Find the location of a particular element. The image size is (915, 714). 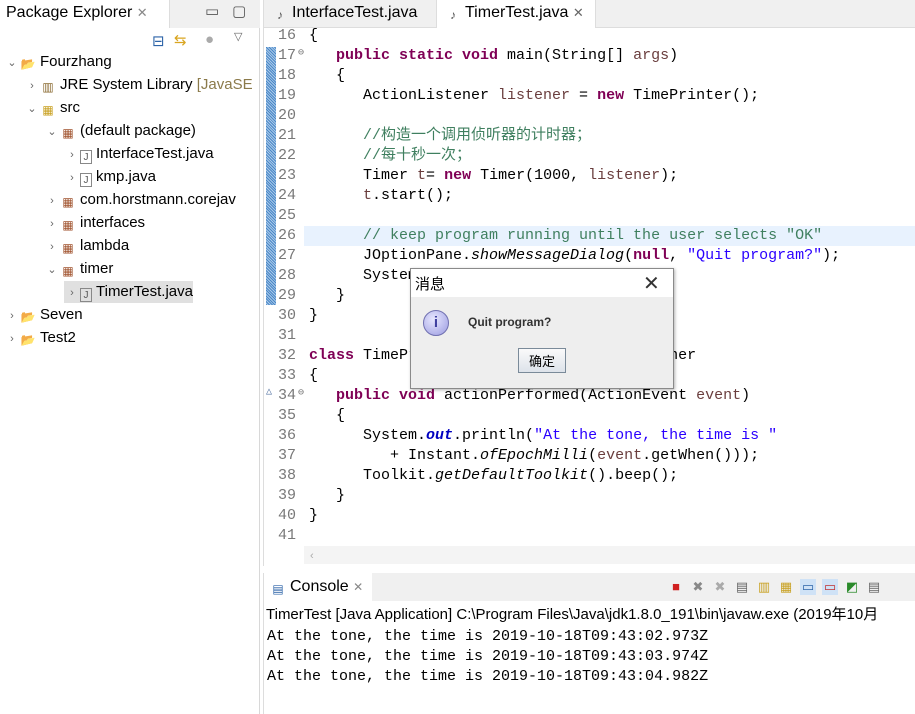

tree-item: ⌄ ▦ (default package) is located at coordinates (120, 131).